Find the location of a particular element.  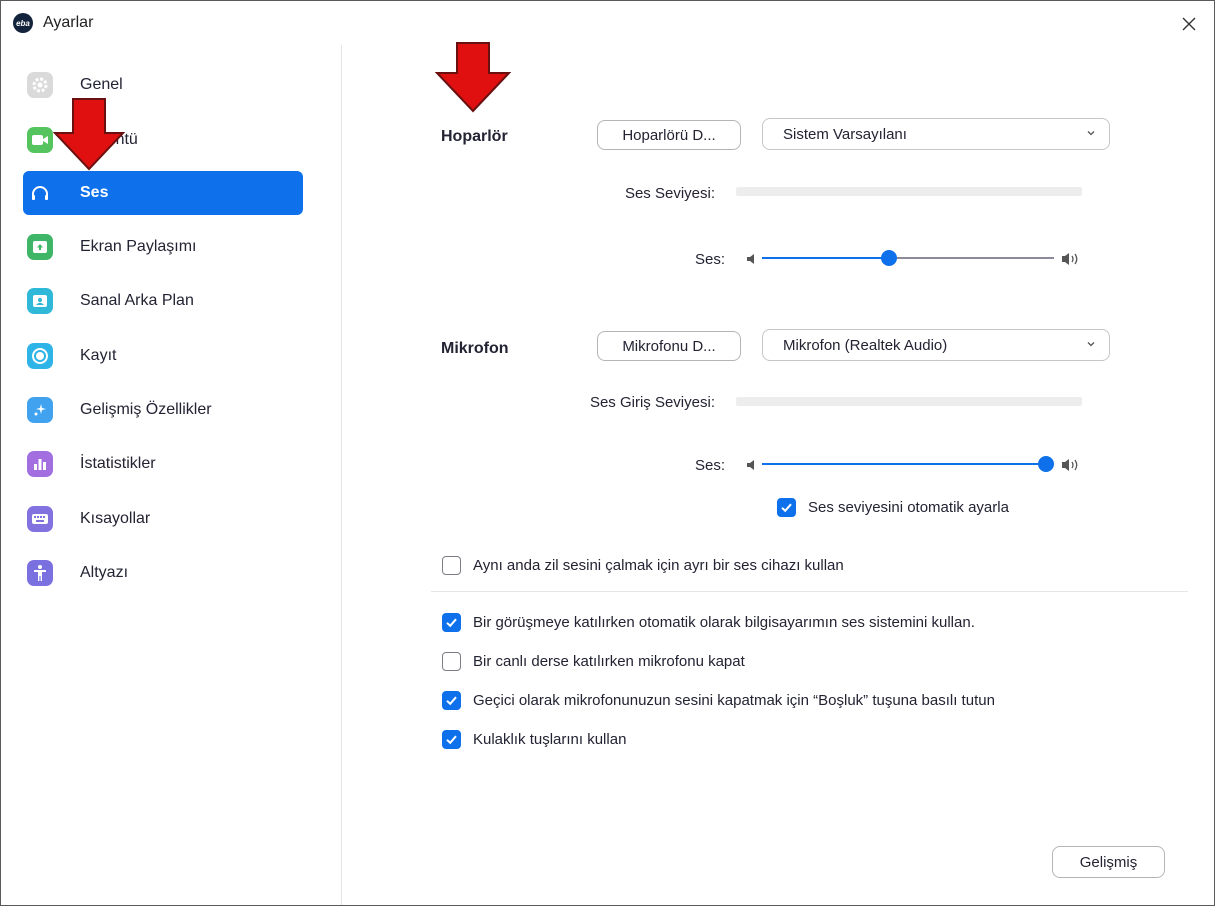

sparkle-icon is located at coordinates (40, 410).